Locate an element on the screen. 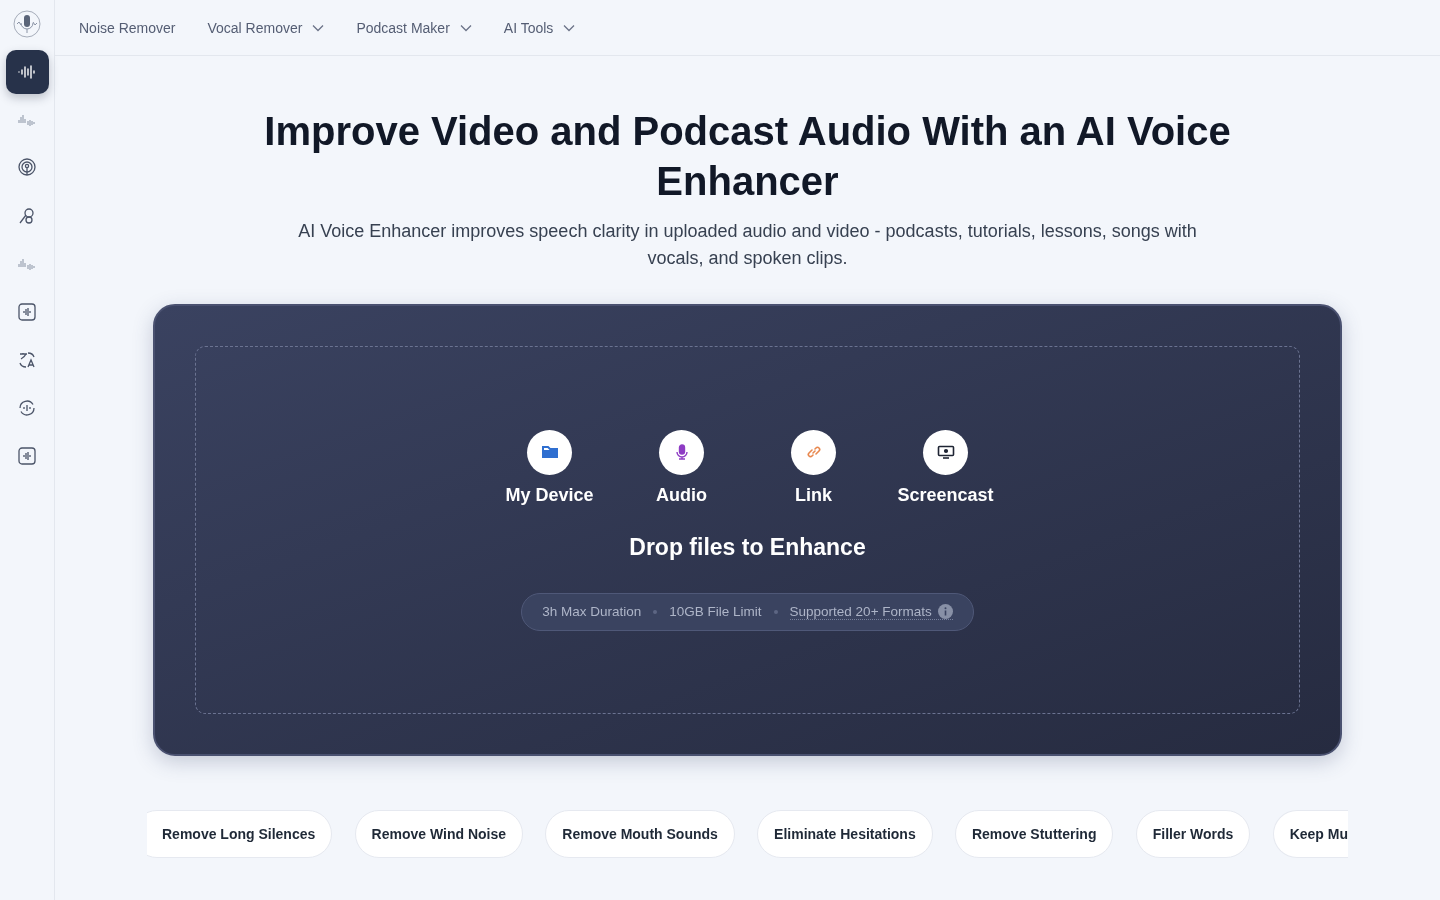 The width and height of the screenshot is (1440, 900). sidebar-item is located at coordinates (27, 72).